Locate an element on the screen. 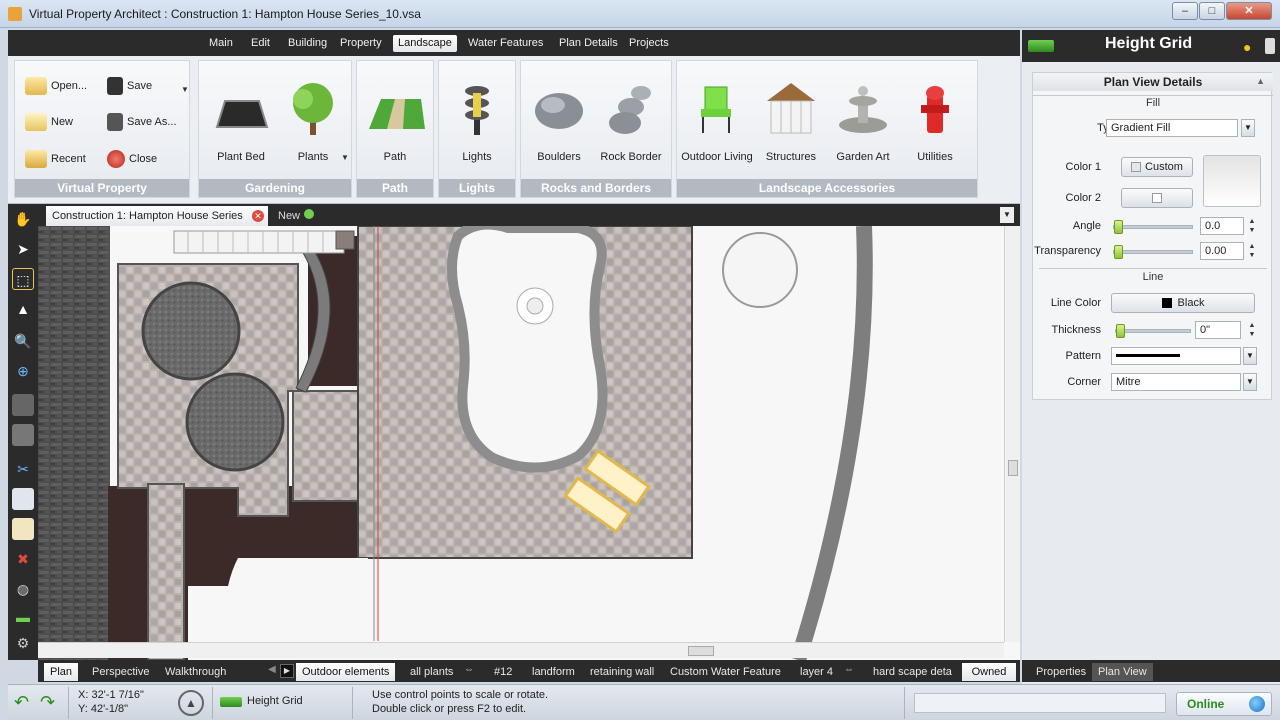  paste-icon is located at coordinates (23, 529).